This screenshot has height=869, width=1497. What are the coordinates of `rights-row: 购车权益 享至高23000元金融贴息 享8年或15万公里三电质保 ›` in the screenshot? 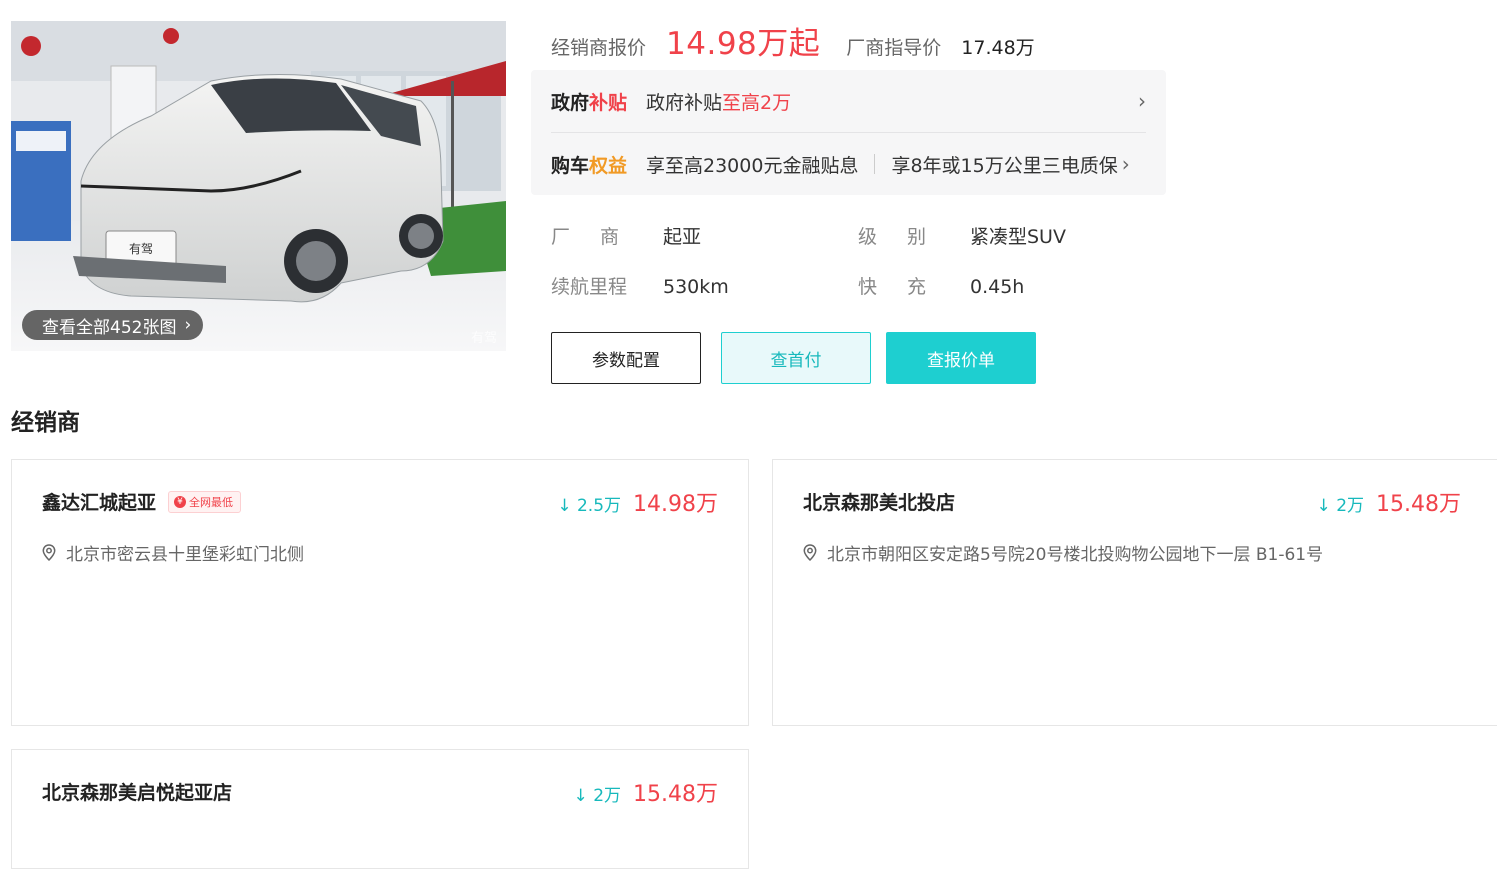 It's located at (848, 164).